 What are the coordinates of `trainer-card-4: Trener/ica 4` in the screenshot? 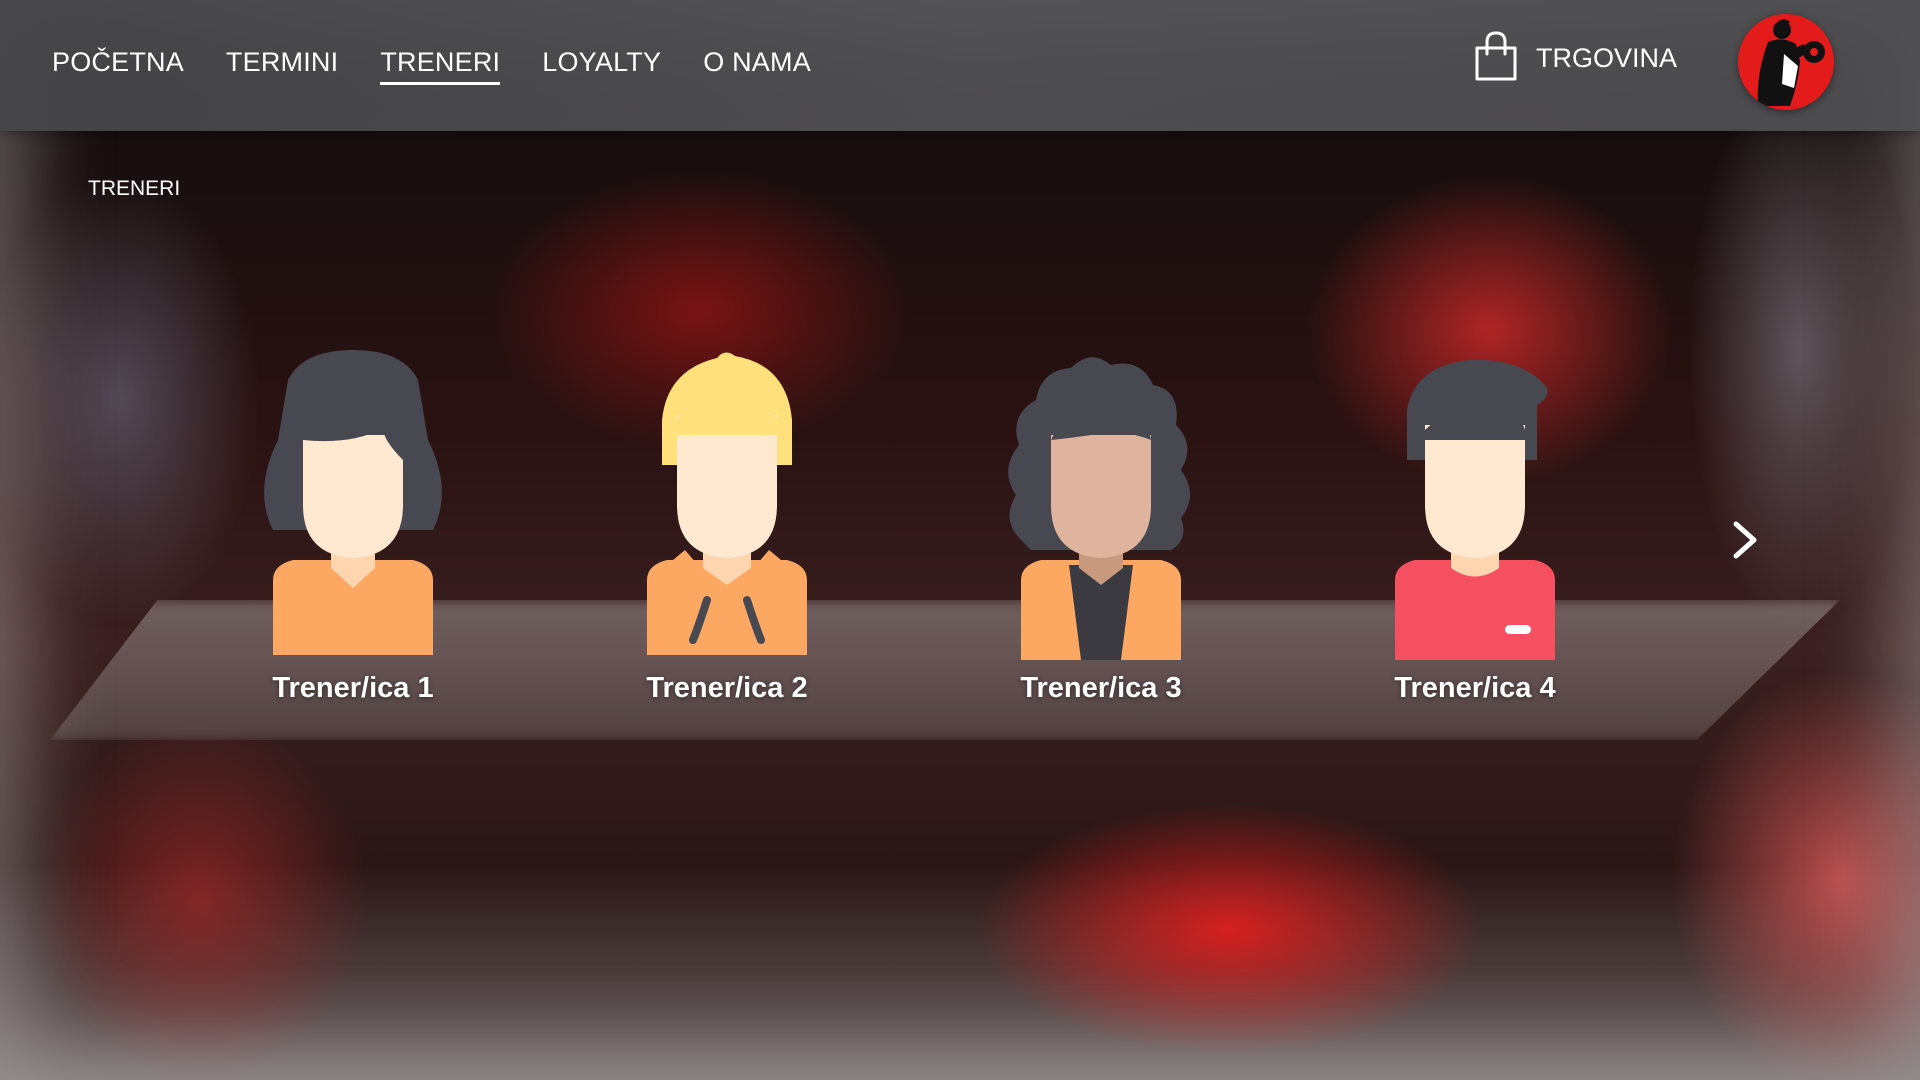 It's located at (1475, 530).